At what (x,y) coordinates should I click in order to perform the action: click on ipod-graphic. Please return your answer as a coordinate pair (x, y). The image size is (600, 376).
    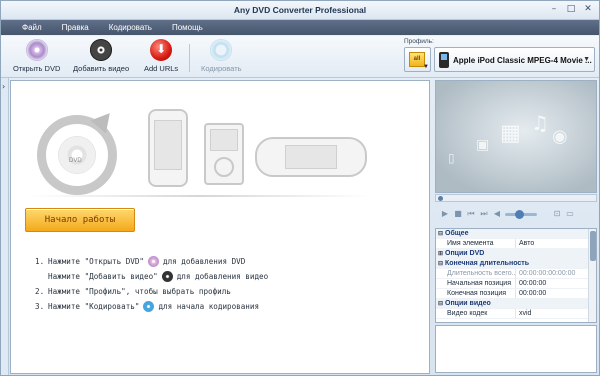
    Looking at the image, I should click on (224, 154).